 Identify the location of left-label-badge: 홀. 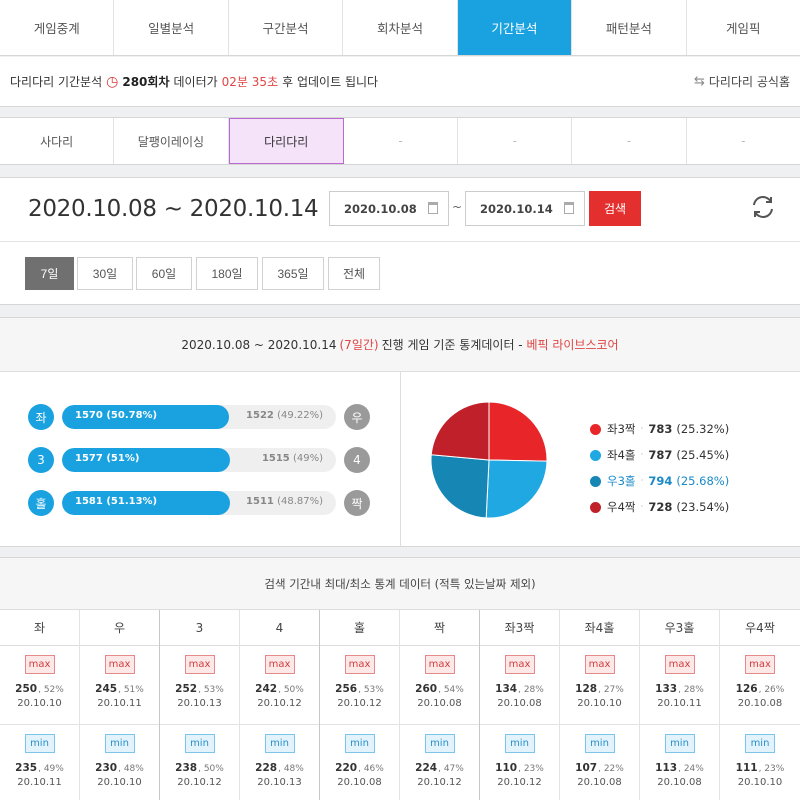
(41, 503).